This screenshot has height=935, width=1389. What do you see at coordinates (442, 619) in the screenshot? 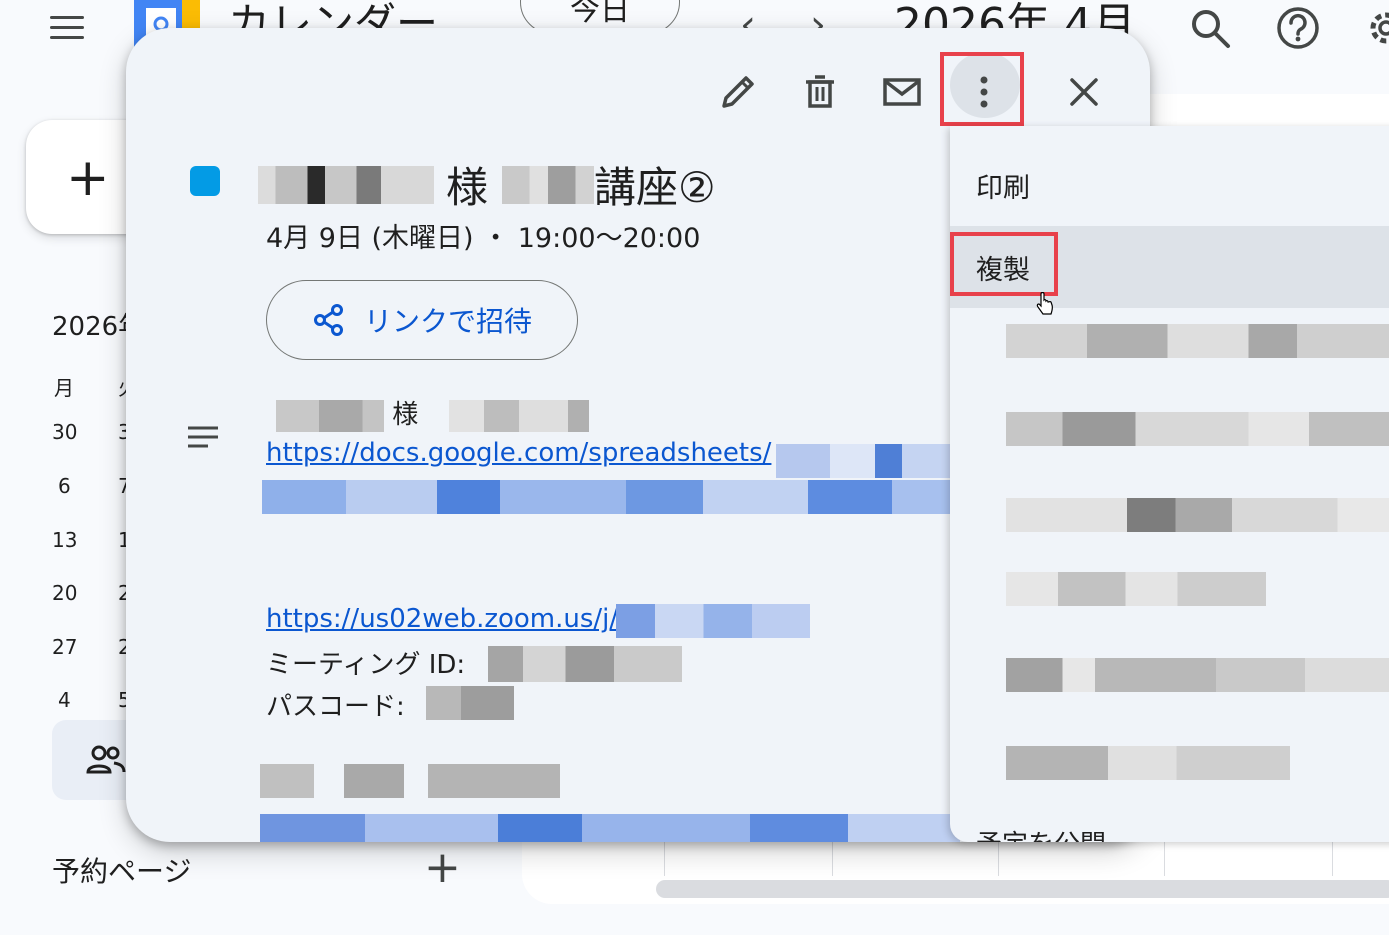
I see `zoom-link: https://us02web.zoom.us/j/` at bounding box center [442, 619].